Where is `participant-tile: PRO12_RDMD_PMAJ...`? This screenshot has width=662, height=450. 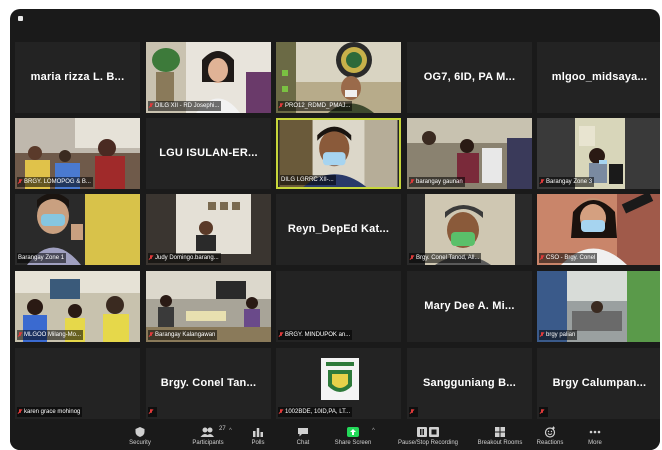
participant-tile: PRO12_RDMD_PMAJ... is located at coordinates (338, 77).